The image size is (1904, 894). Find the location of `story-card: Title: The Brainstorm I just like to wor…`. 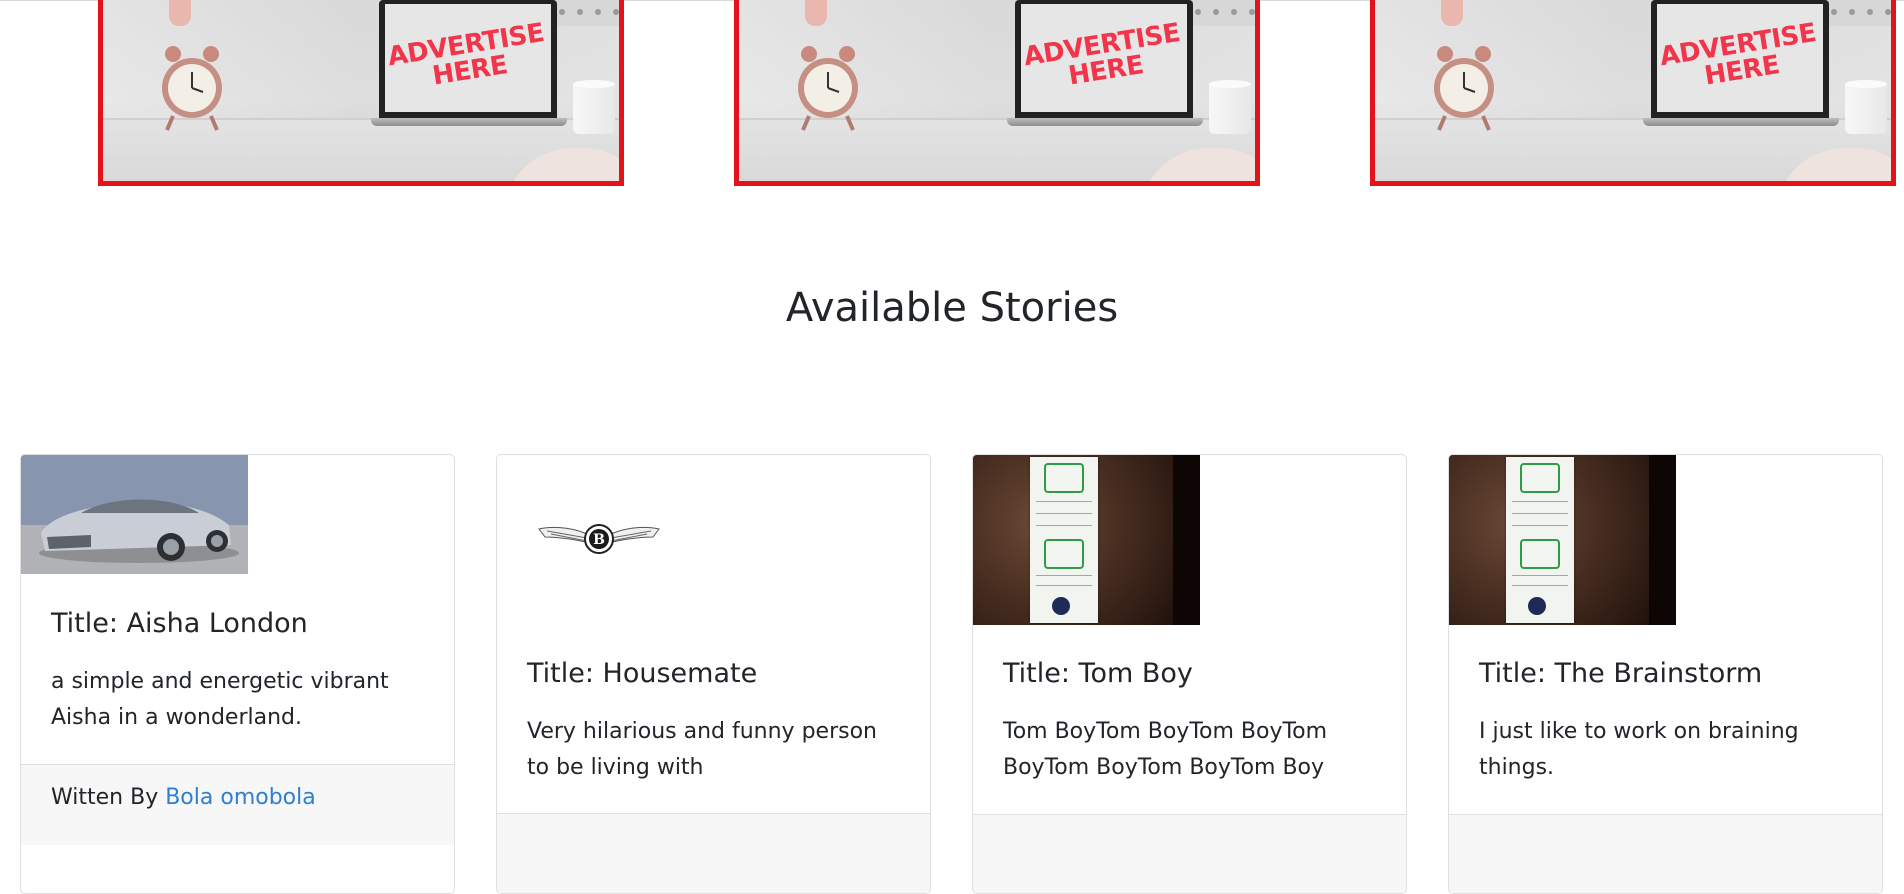

story-card: Title: The Brainstorm I just like to wor… is located at coordinates (1665, 674).